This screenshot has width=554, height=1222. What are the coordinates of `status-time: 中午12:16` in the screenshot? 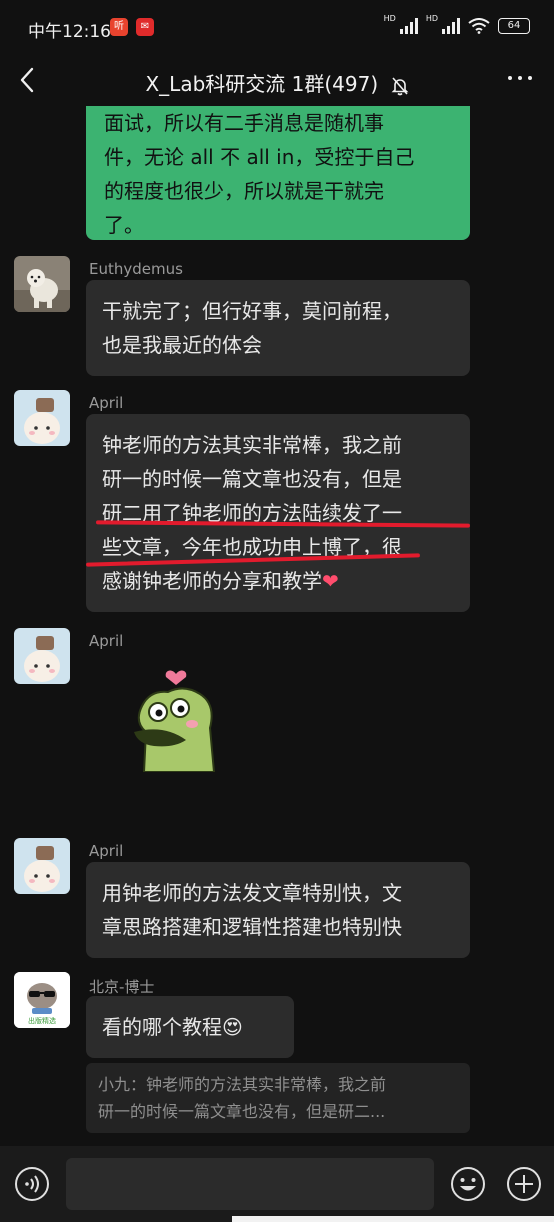 It's located at (69, 32).